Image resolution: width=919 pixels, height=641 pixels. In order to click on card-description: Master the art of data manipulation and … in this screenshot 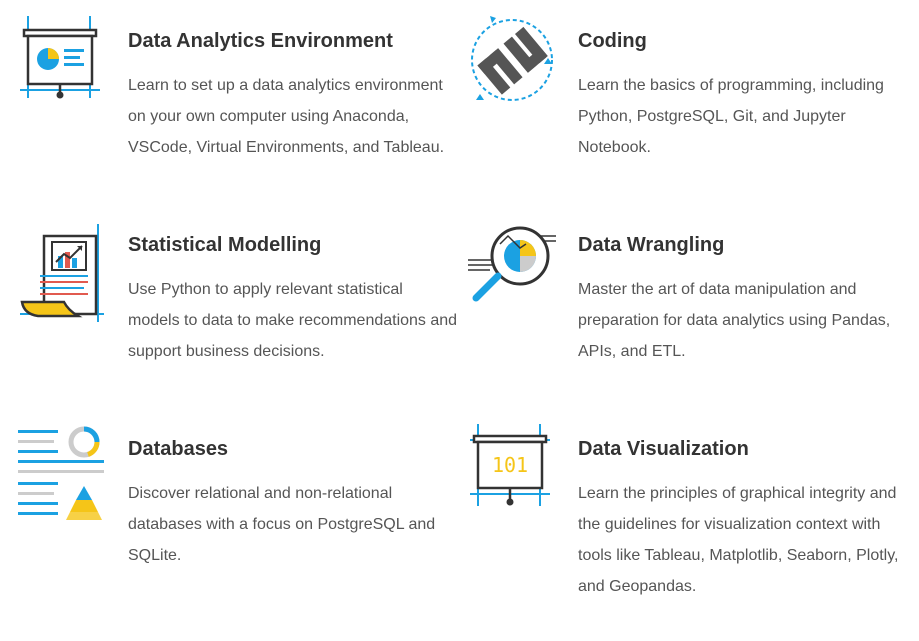, I will do `click(734, 320)`.